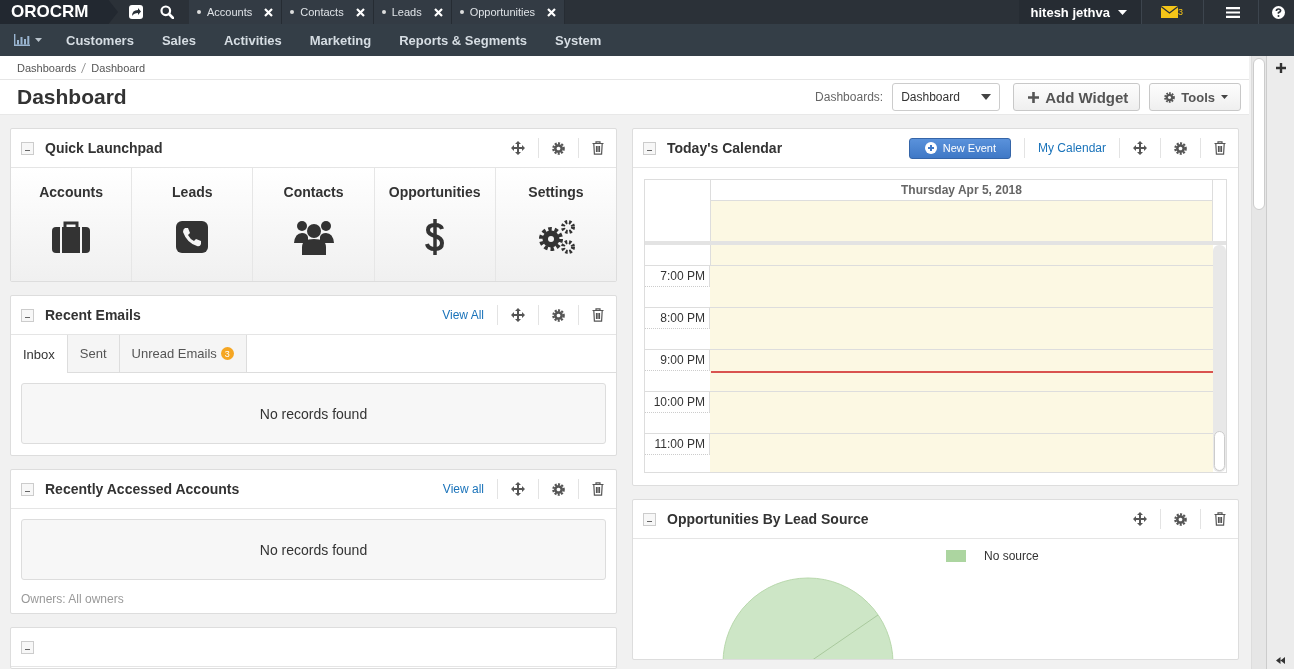  I want to click on pinned-tab: Accounts, so click(236, 12).